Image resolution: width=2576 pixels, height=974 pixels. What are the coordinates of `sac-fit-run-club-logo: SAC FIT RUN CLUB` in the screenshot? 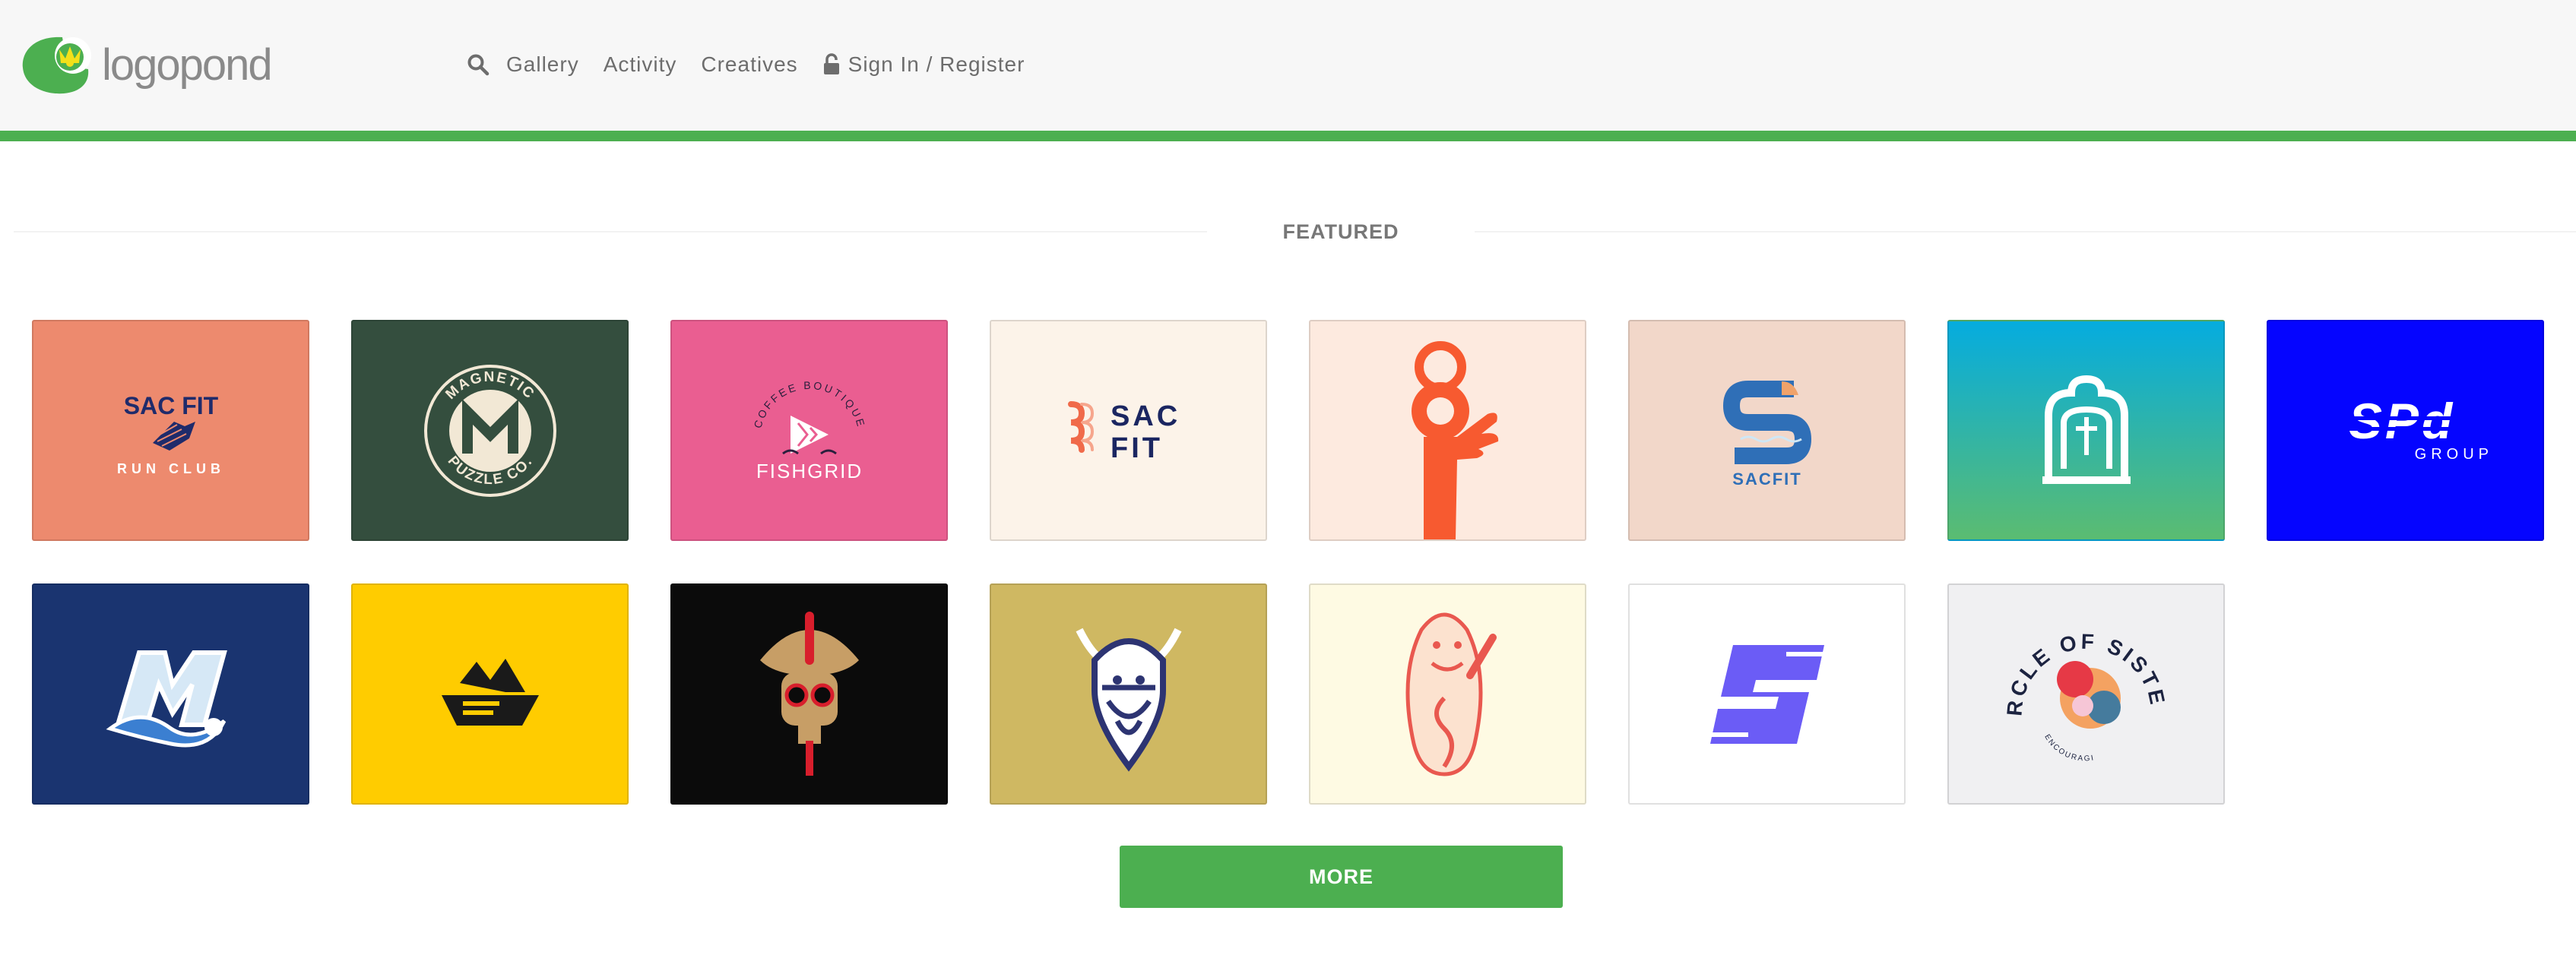 It's located at (171, 434).